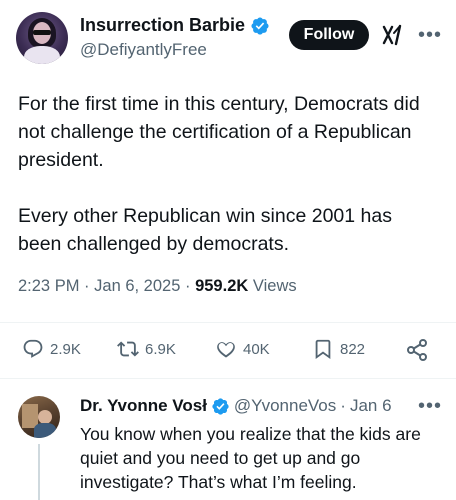 The image size is (456, 500). What do you see at coordinates (128, 349) in the screenshot?
I see `repost-icon` at bounding box center [128, 349].